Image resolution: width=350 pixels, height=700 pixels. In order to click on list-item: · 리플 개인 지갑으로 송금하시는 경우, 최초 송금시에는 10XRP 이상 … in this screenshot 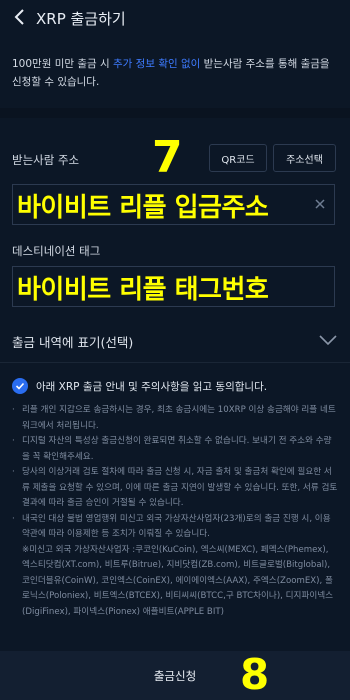, I will do `click(175, 418)`.